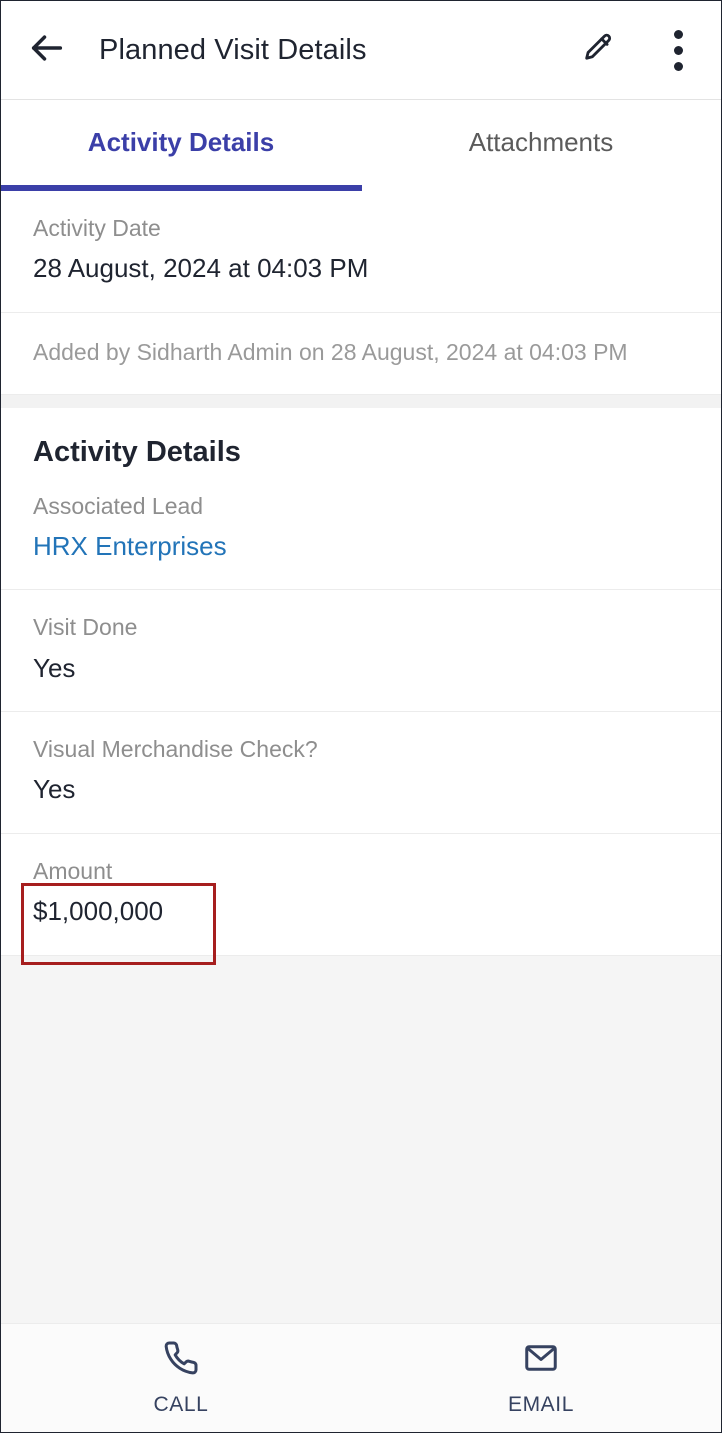  Describe the element at coordinates (541, 142) in the screenshot. I see `tab-attachments-label: Attachments` at that location.